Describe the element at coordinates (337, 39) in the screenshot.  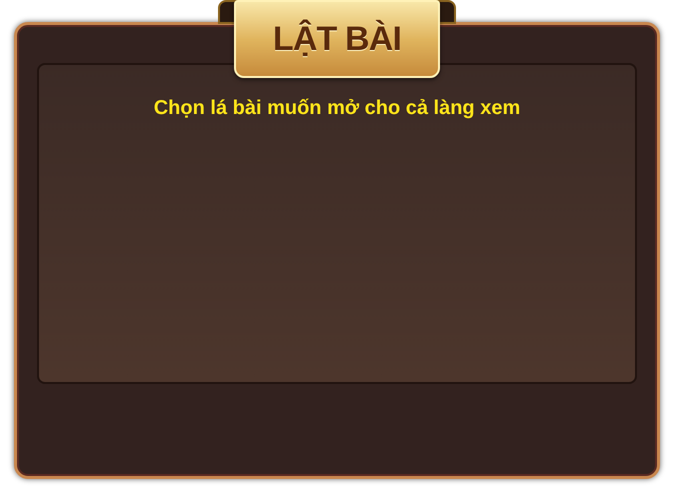
I see `dialog-title: LẬT BÀI` at that location.